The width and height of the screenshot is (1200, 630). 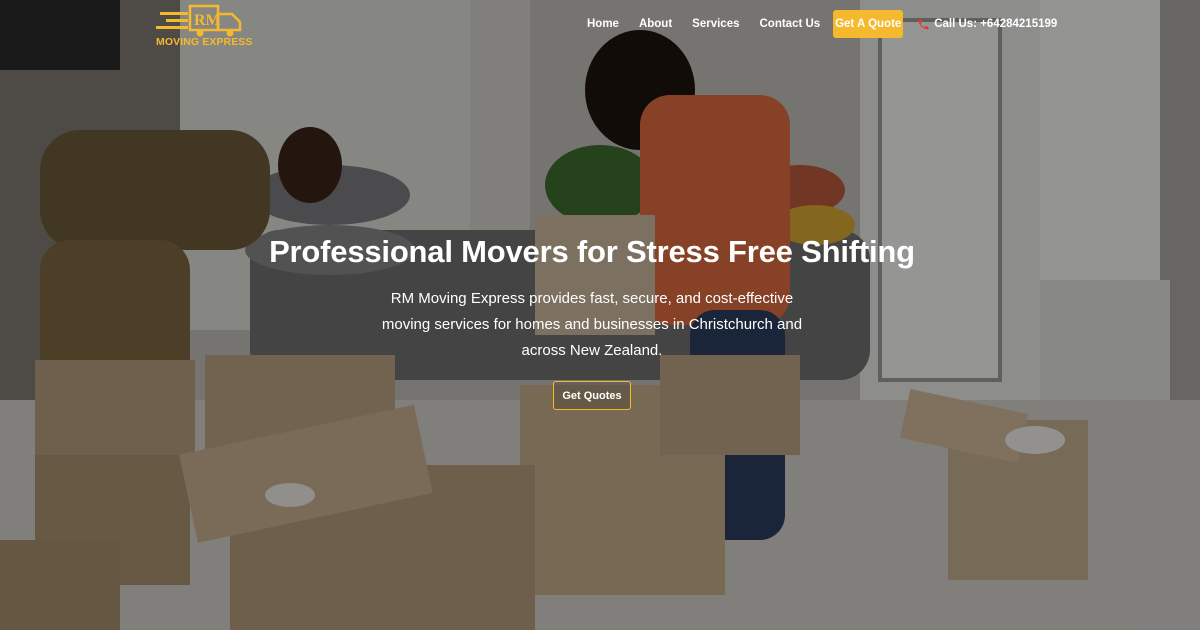 What do you see at coordinates (715, 24) in the screenshot?
I see `nav-link-services: Services` at bounding box center [715, 24].